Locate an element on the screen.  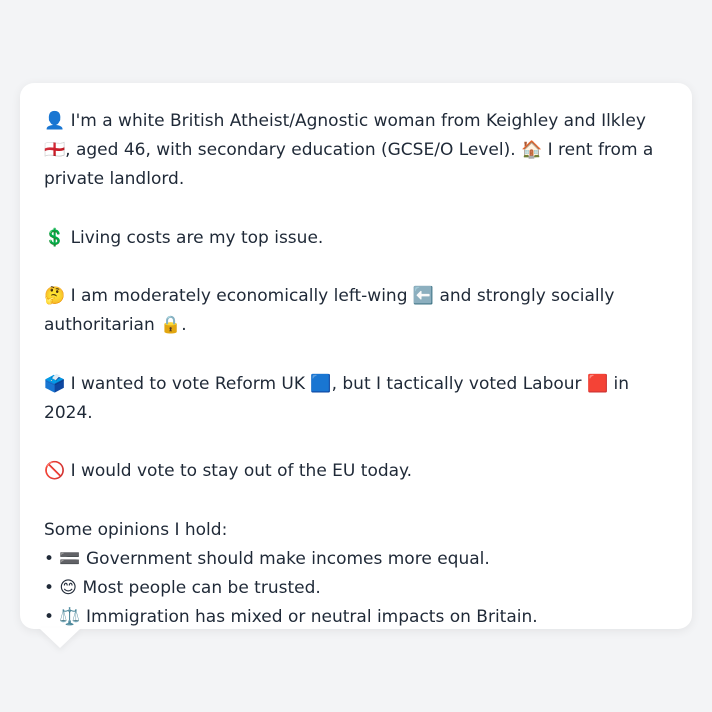
opinion-item-trust: • 😊 Most people can be trusted. is located at coordinates (182, 588).